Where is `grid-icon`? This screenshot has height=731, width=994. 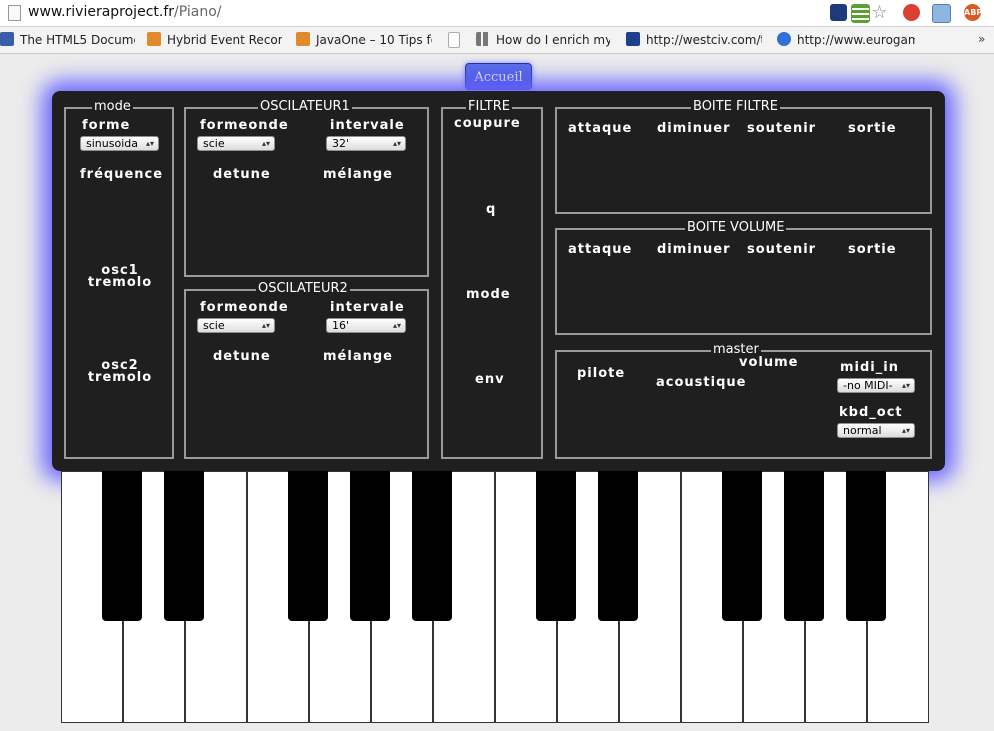 grid-icon is located at coordinates (483, 39).